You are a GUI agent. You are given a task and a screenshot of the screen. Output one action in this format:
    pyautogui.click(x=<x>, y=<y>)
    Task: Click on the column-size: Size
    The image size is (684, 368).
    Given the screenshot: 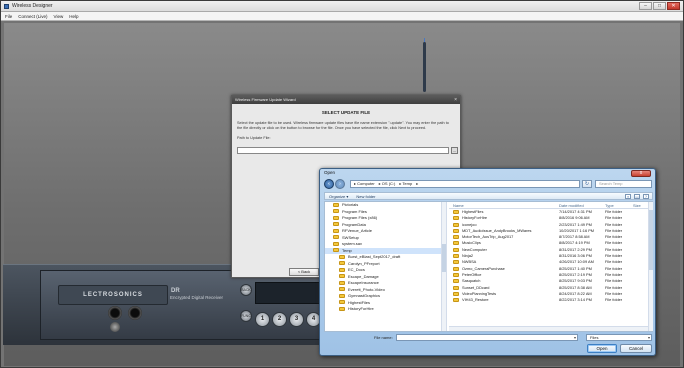 What is the action you would take?
    pyautogui.click(x=637, y=205)
    